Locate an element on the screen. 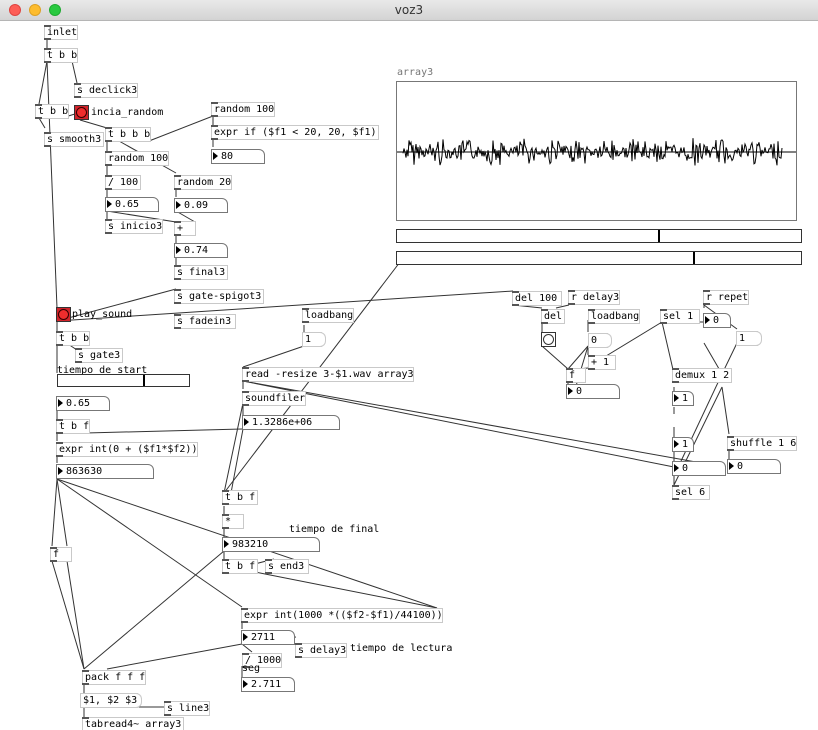 This screenshot has width=818, height=730. select-object: sel 6 is located at coordinates (691, 492).